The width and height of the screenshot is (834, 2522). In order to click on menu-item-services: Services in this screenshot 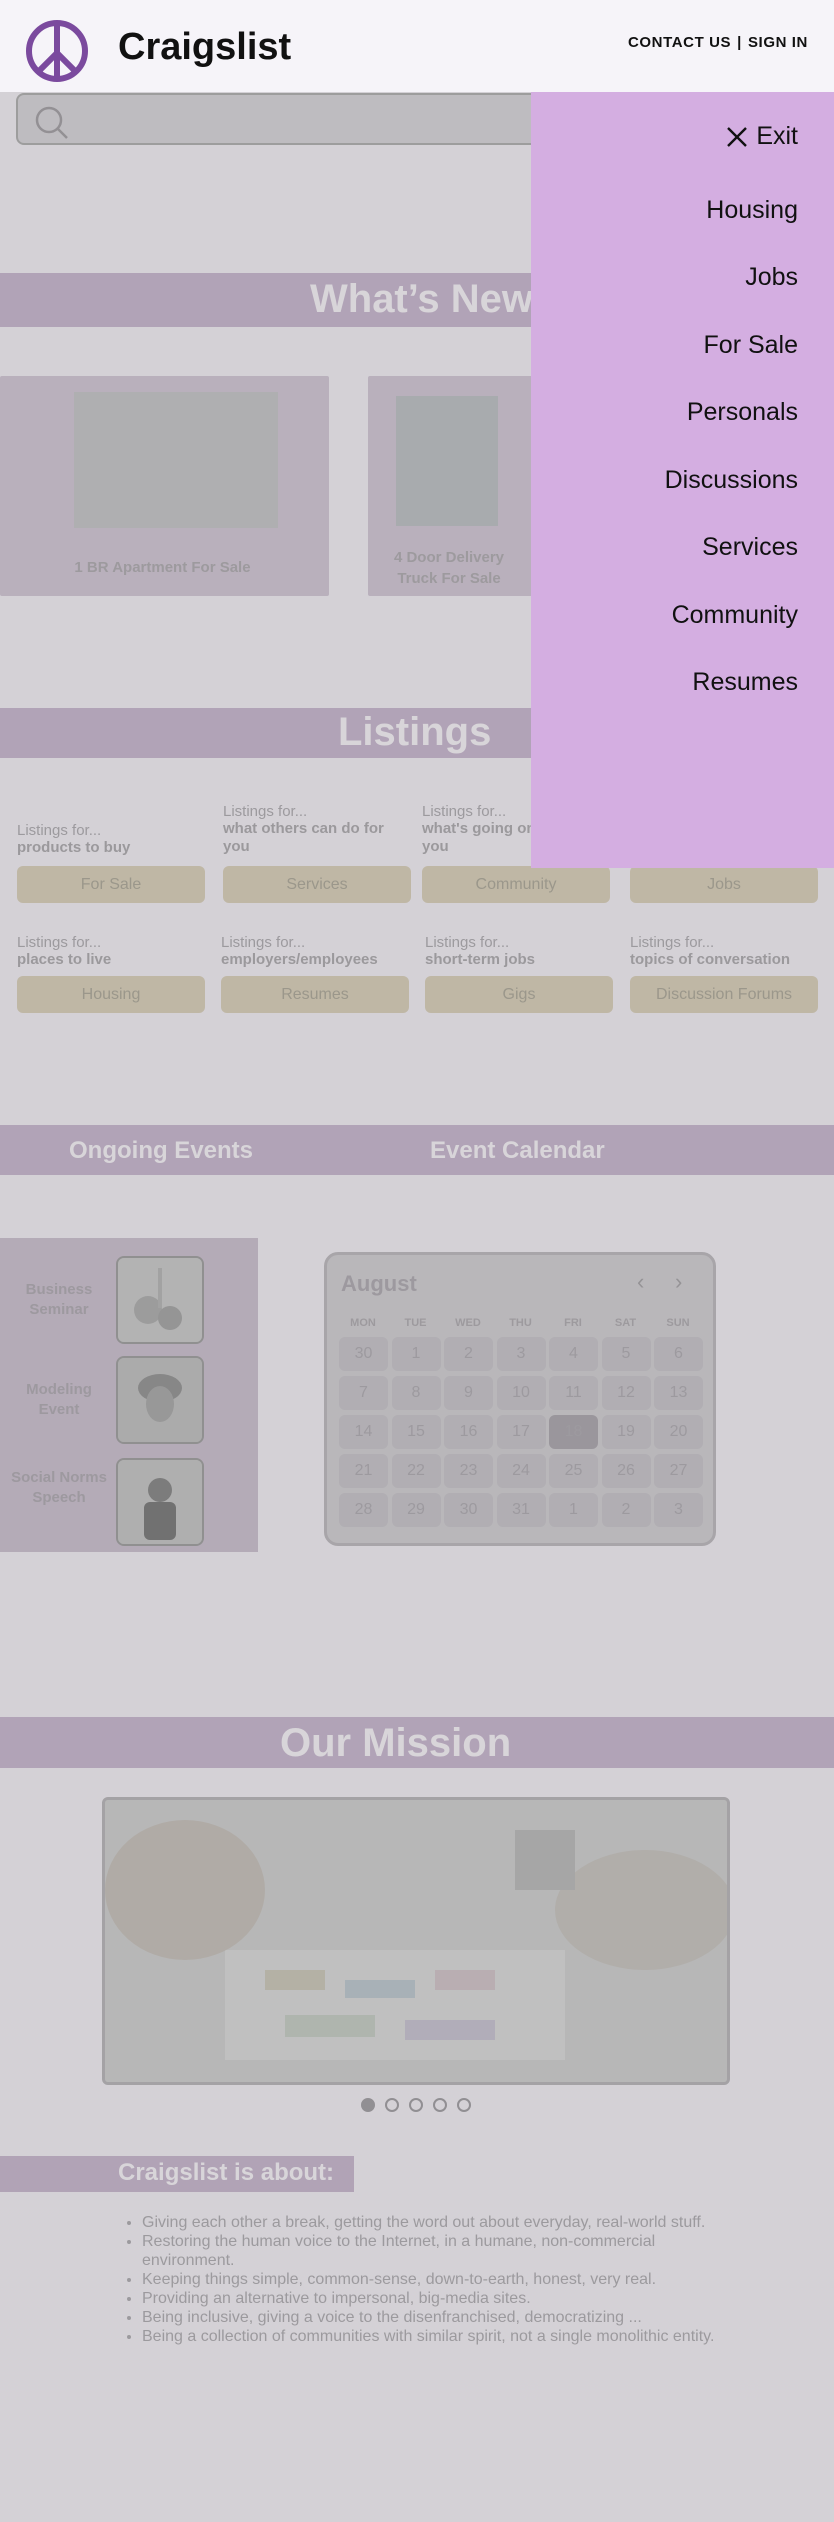, I will do `click(750, 547)`.